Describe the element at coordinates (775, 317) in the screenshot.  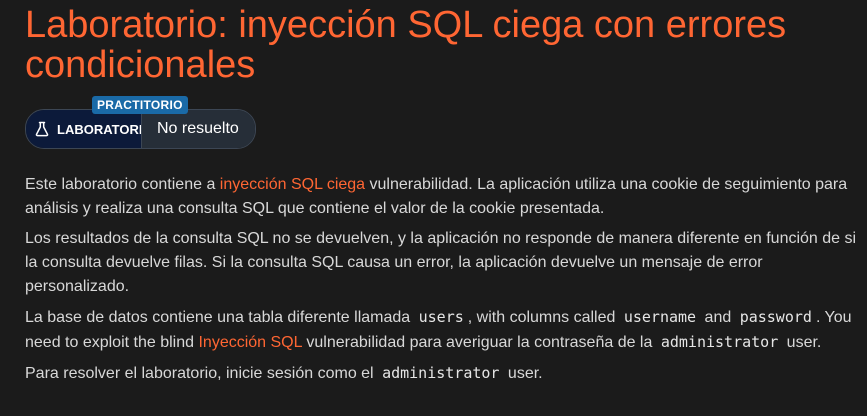
I see `code-password: password` at that location.